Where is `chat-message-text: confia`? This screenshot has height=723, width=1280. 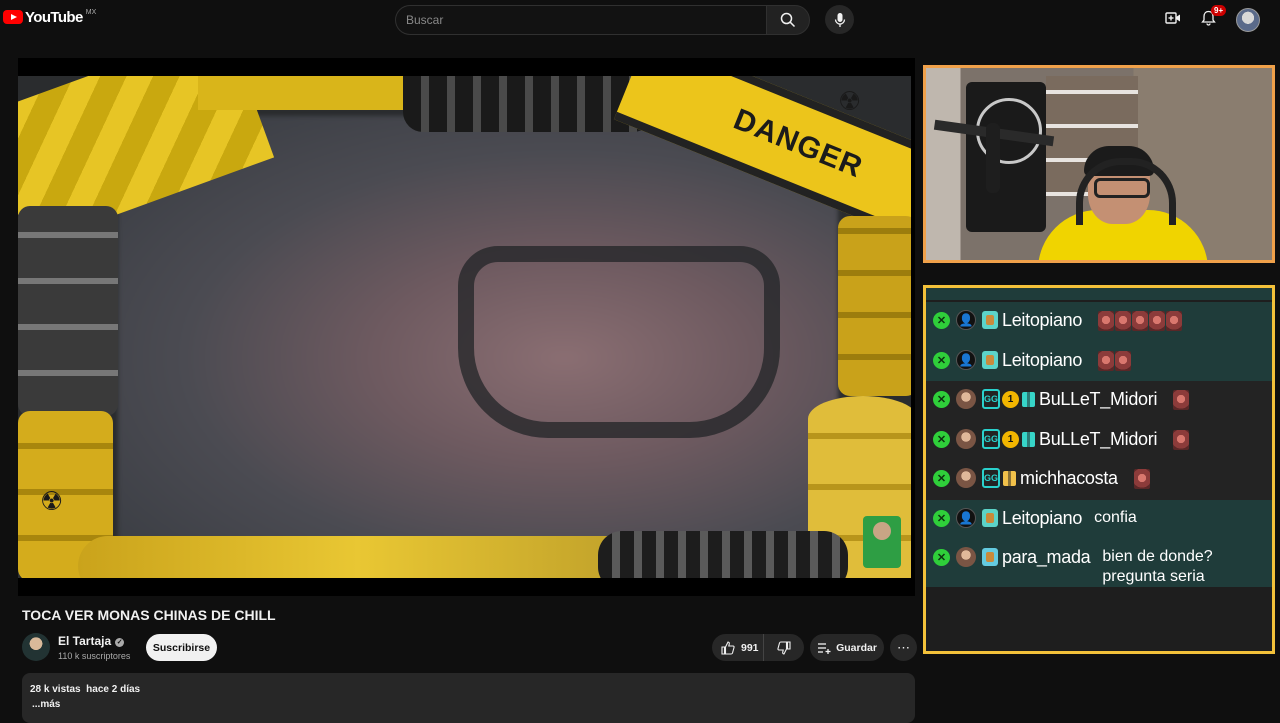 chat-message-text: confia is located at coordinates (1115, 517).